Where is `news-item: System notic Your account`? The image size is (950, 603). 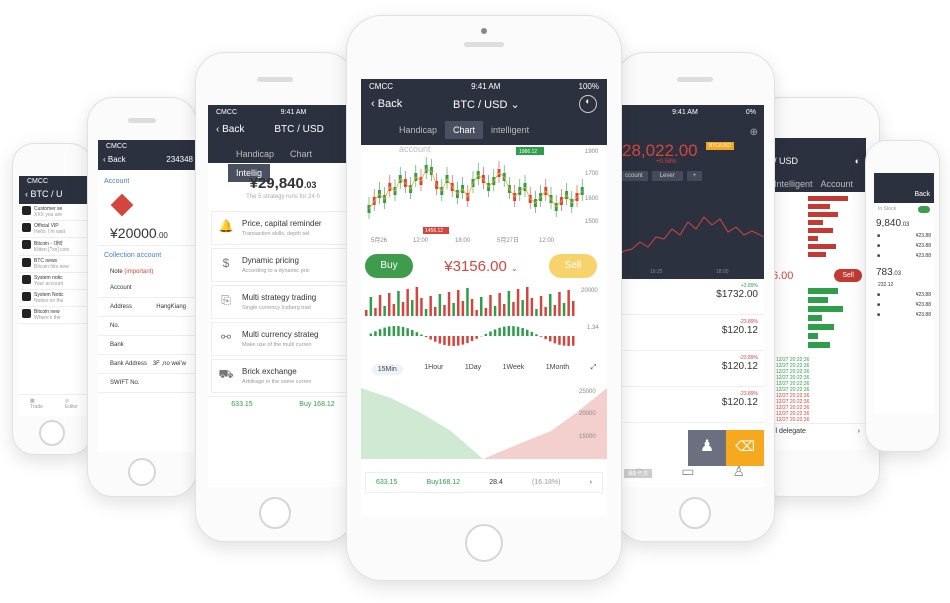 news-item: System notic Your account is located at coordinates (54, 281).